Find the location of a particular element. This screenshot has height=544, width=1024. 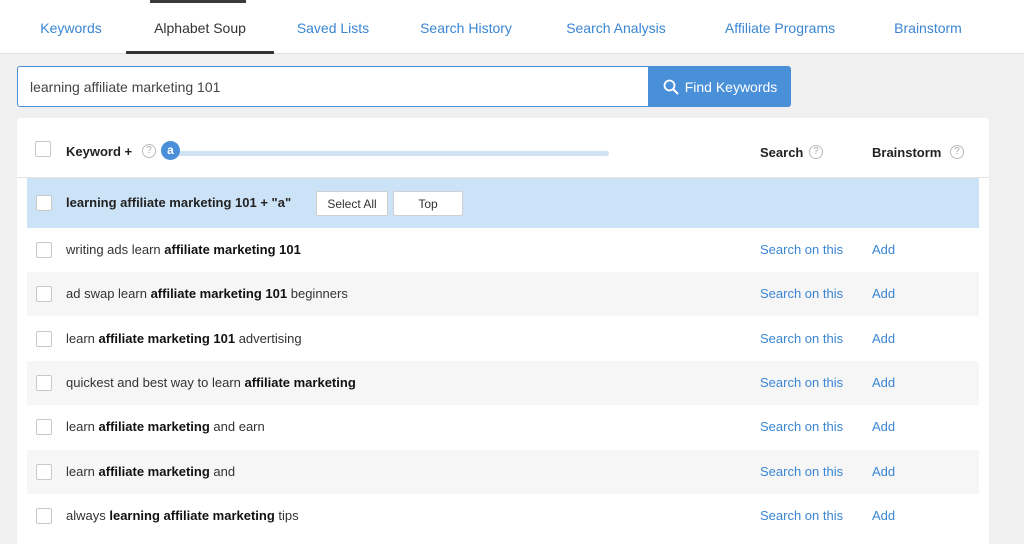

table-header: Keyword + ? a Search ? Brainstorm ? is located at coordinates (503, 148).